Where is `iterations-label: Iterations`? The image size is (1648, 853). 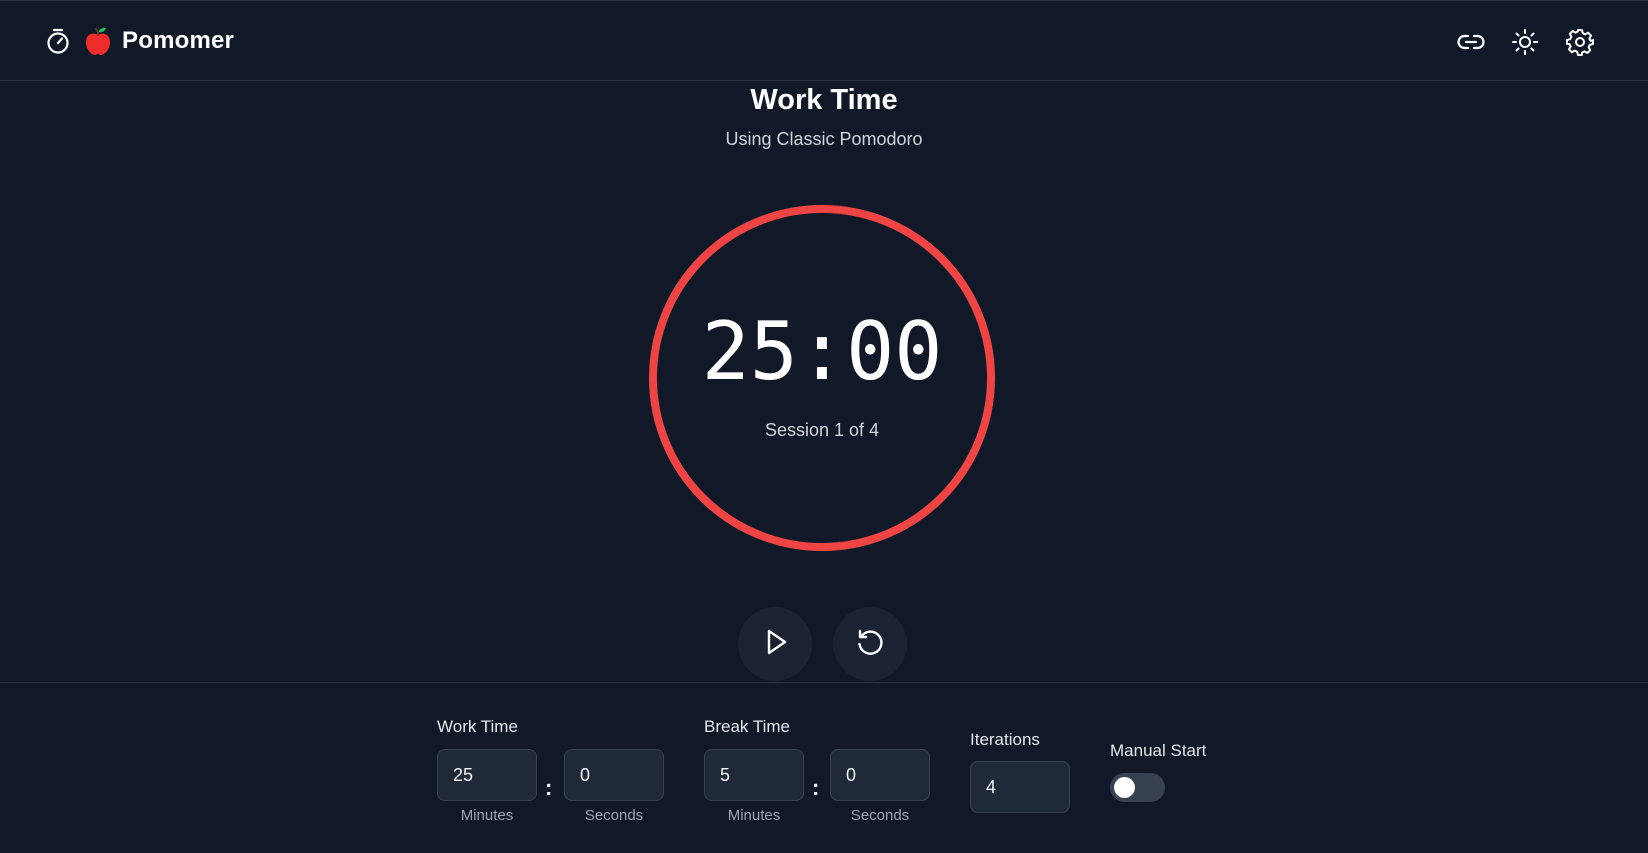 iterations-label: Iterations is located at coordinates (1005, 739).